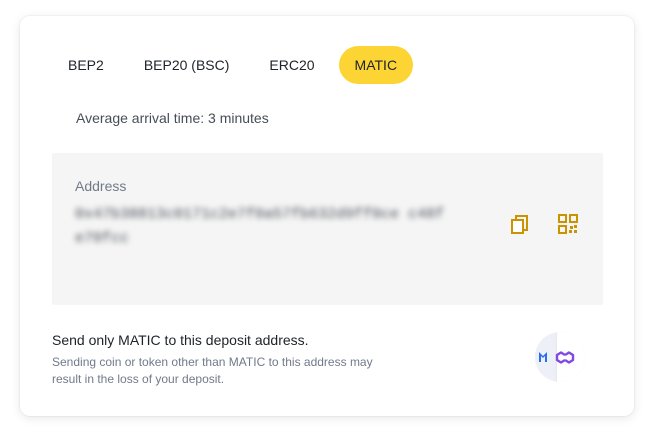  What do you see at coordinates (101, 186) in the screenshot?
I see `address-label: Address` at bounding box center [101, 186].